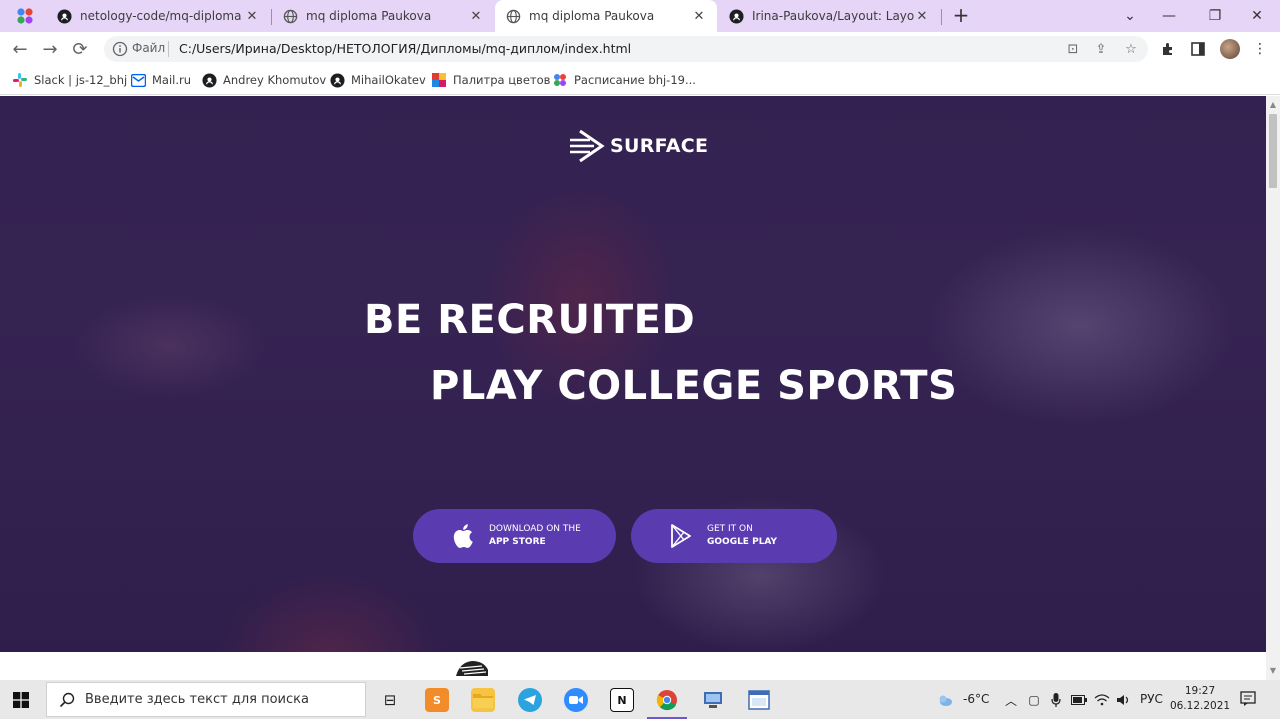 This screenshot has width=1280, height=719. Describe the element at coordinates (742, 542) in the screenshot. I see `google-play-line2: GOOGLE PLAY` at that location.